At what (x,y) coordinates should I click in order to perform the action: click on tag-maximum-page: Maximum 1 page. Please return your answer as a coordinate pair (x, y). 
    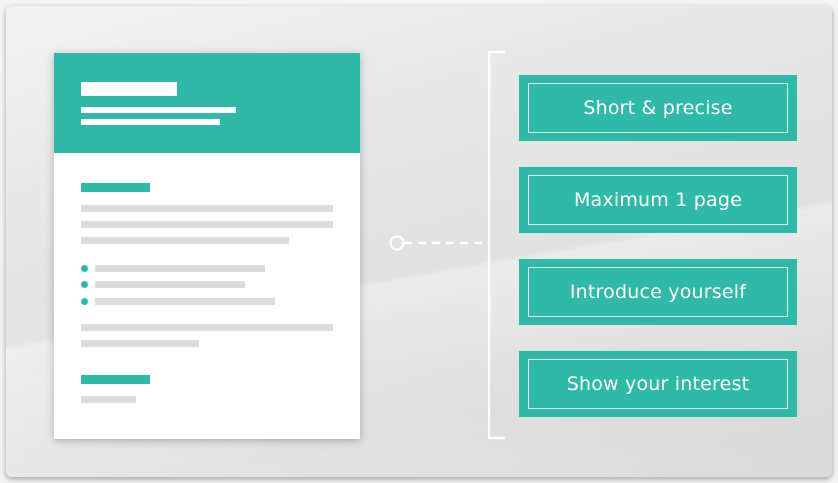
    Looking at the image, I should click on (658, 200).